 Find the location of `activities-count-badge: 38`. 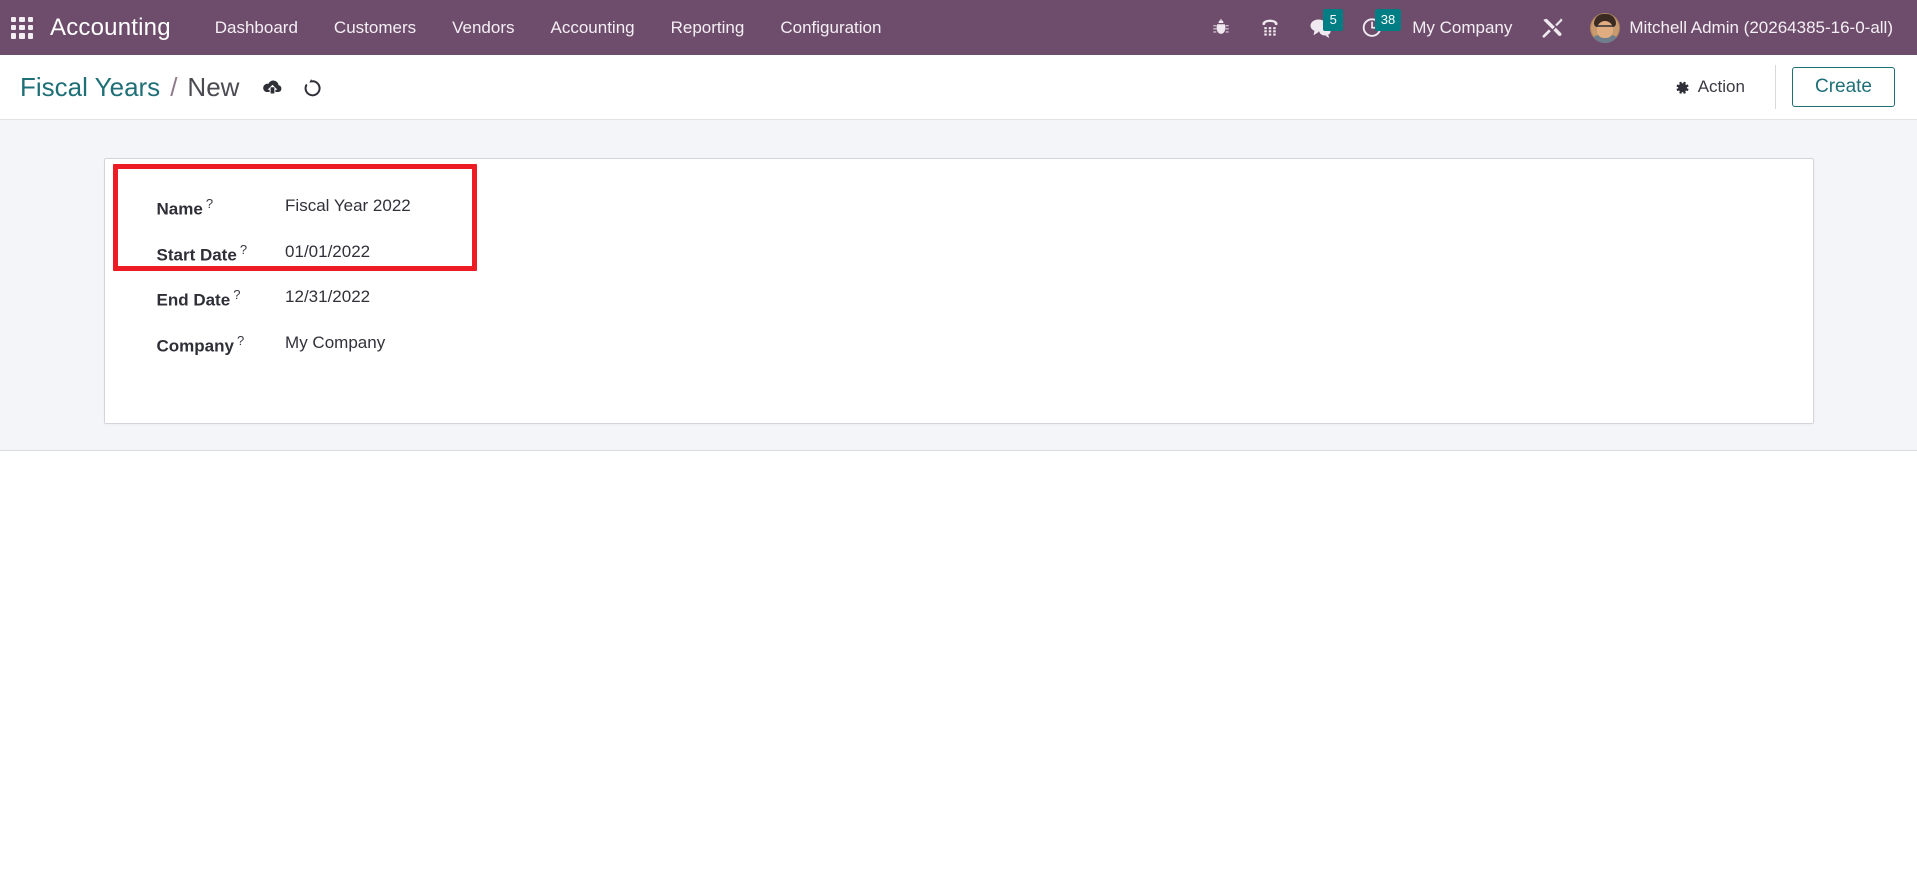

activities-count-badge: 38 is located at coordinates (1388, 20).